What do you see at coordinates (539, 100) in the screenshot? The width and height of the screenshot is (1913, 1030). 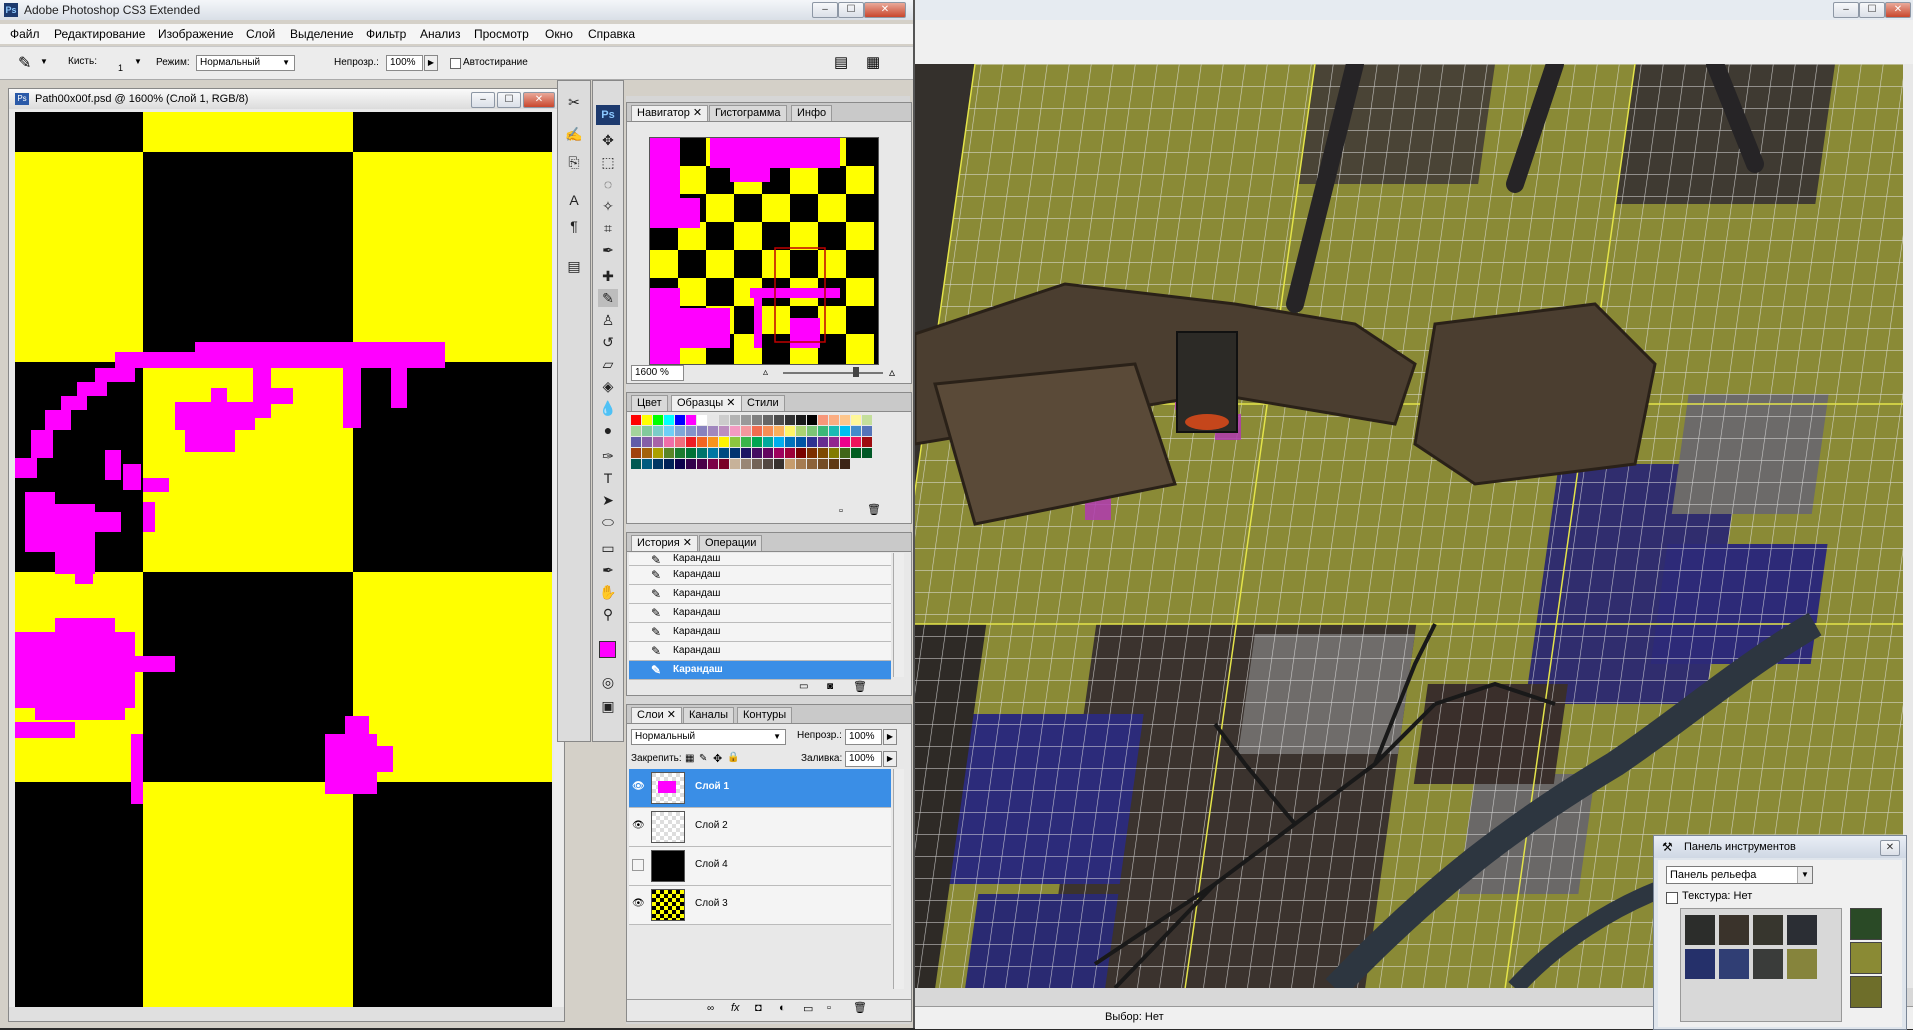 I see `doc-close-button: ✕` at bounding box center [539, 100].